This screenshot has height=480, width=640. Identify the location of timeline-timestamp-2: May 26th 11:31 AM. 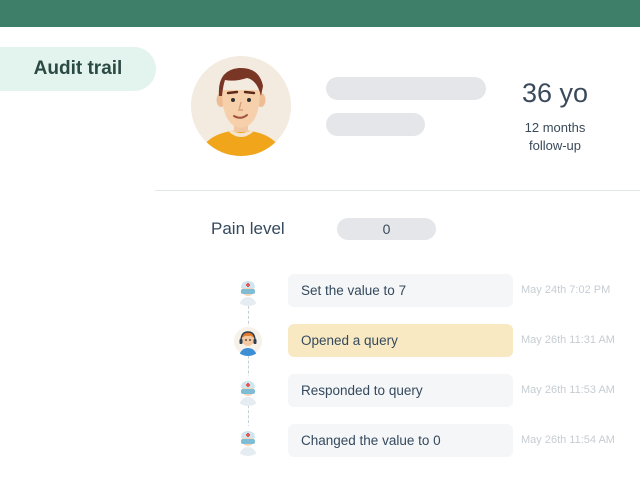
(568, 340).